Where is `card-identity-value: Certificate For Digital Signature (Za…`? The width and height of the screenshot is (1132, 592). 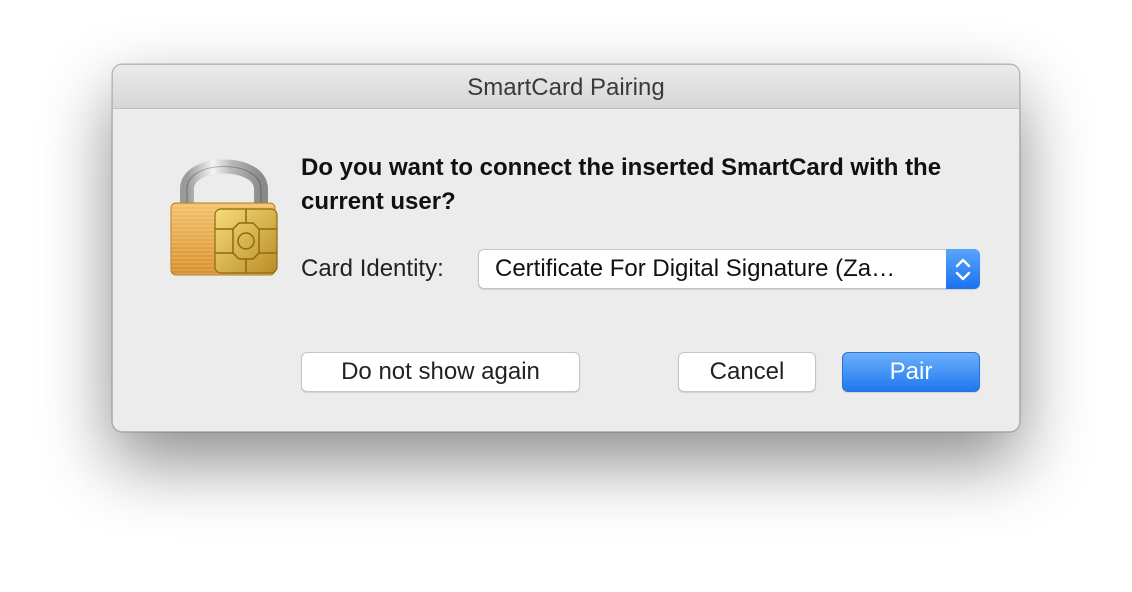 card-identity-value: Certificate For Digital Signature (Za… is located at coordinates (695, 268).